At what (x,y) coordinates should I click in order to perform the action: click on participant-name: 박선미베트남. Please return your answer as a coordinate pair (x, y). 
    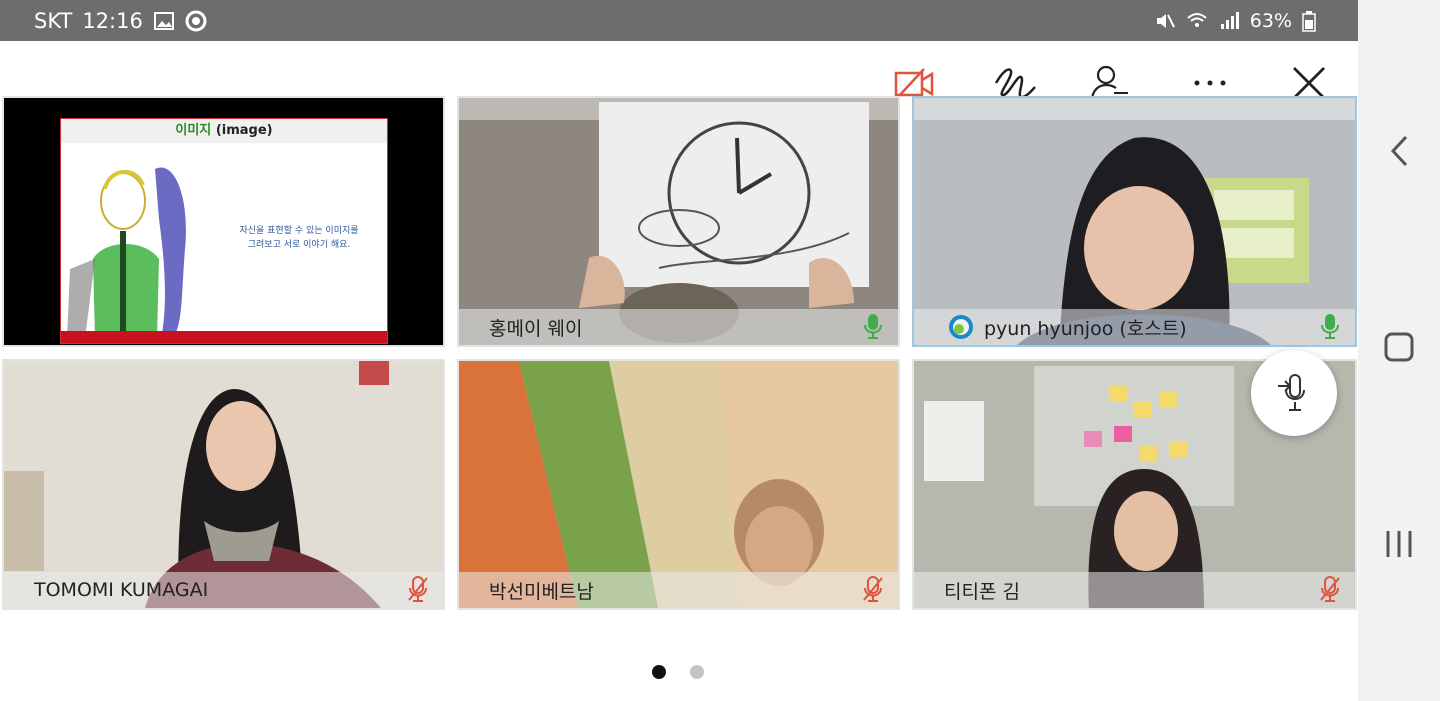
    Looking at the image, I should click on (541, 591).